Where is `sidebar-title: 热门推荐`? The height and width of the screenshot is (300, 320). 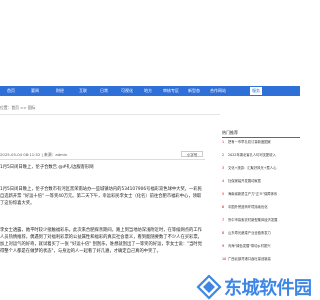 sidebar-title: 热门推荐 is located at coordinates (230, 132).